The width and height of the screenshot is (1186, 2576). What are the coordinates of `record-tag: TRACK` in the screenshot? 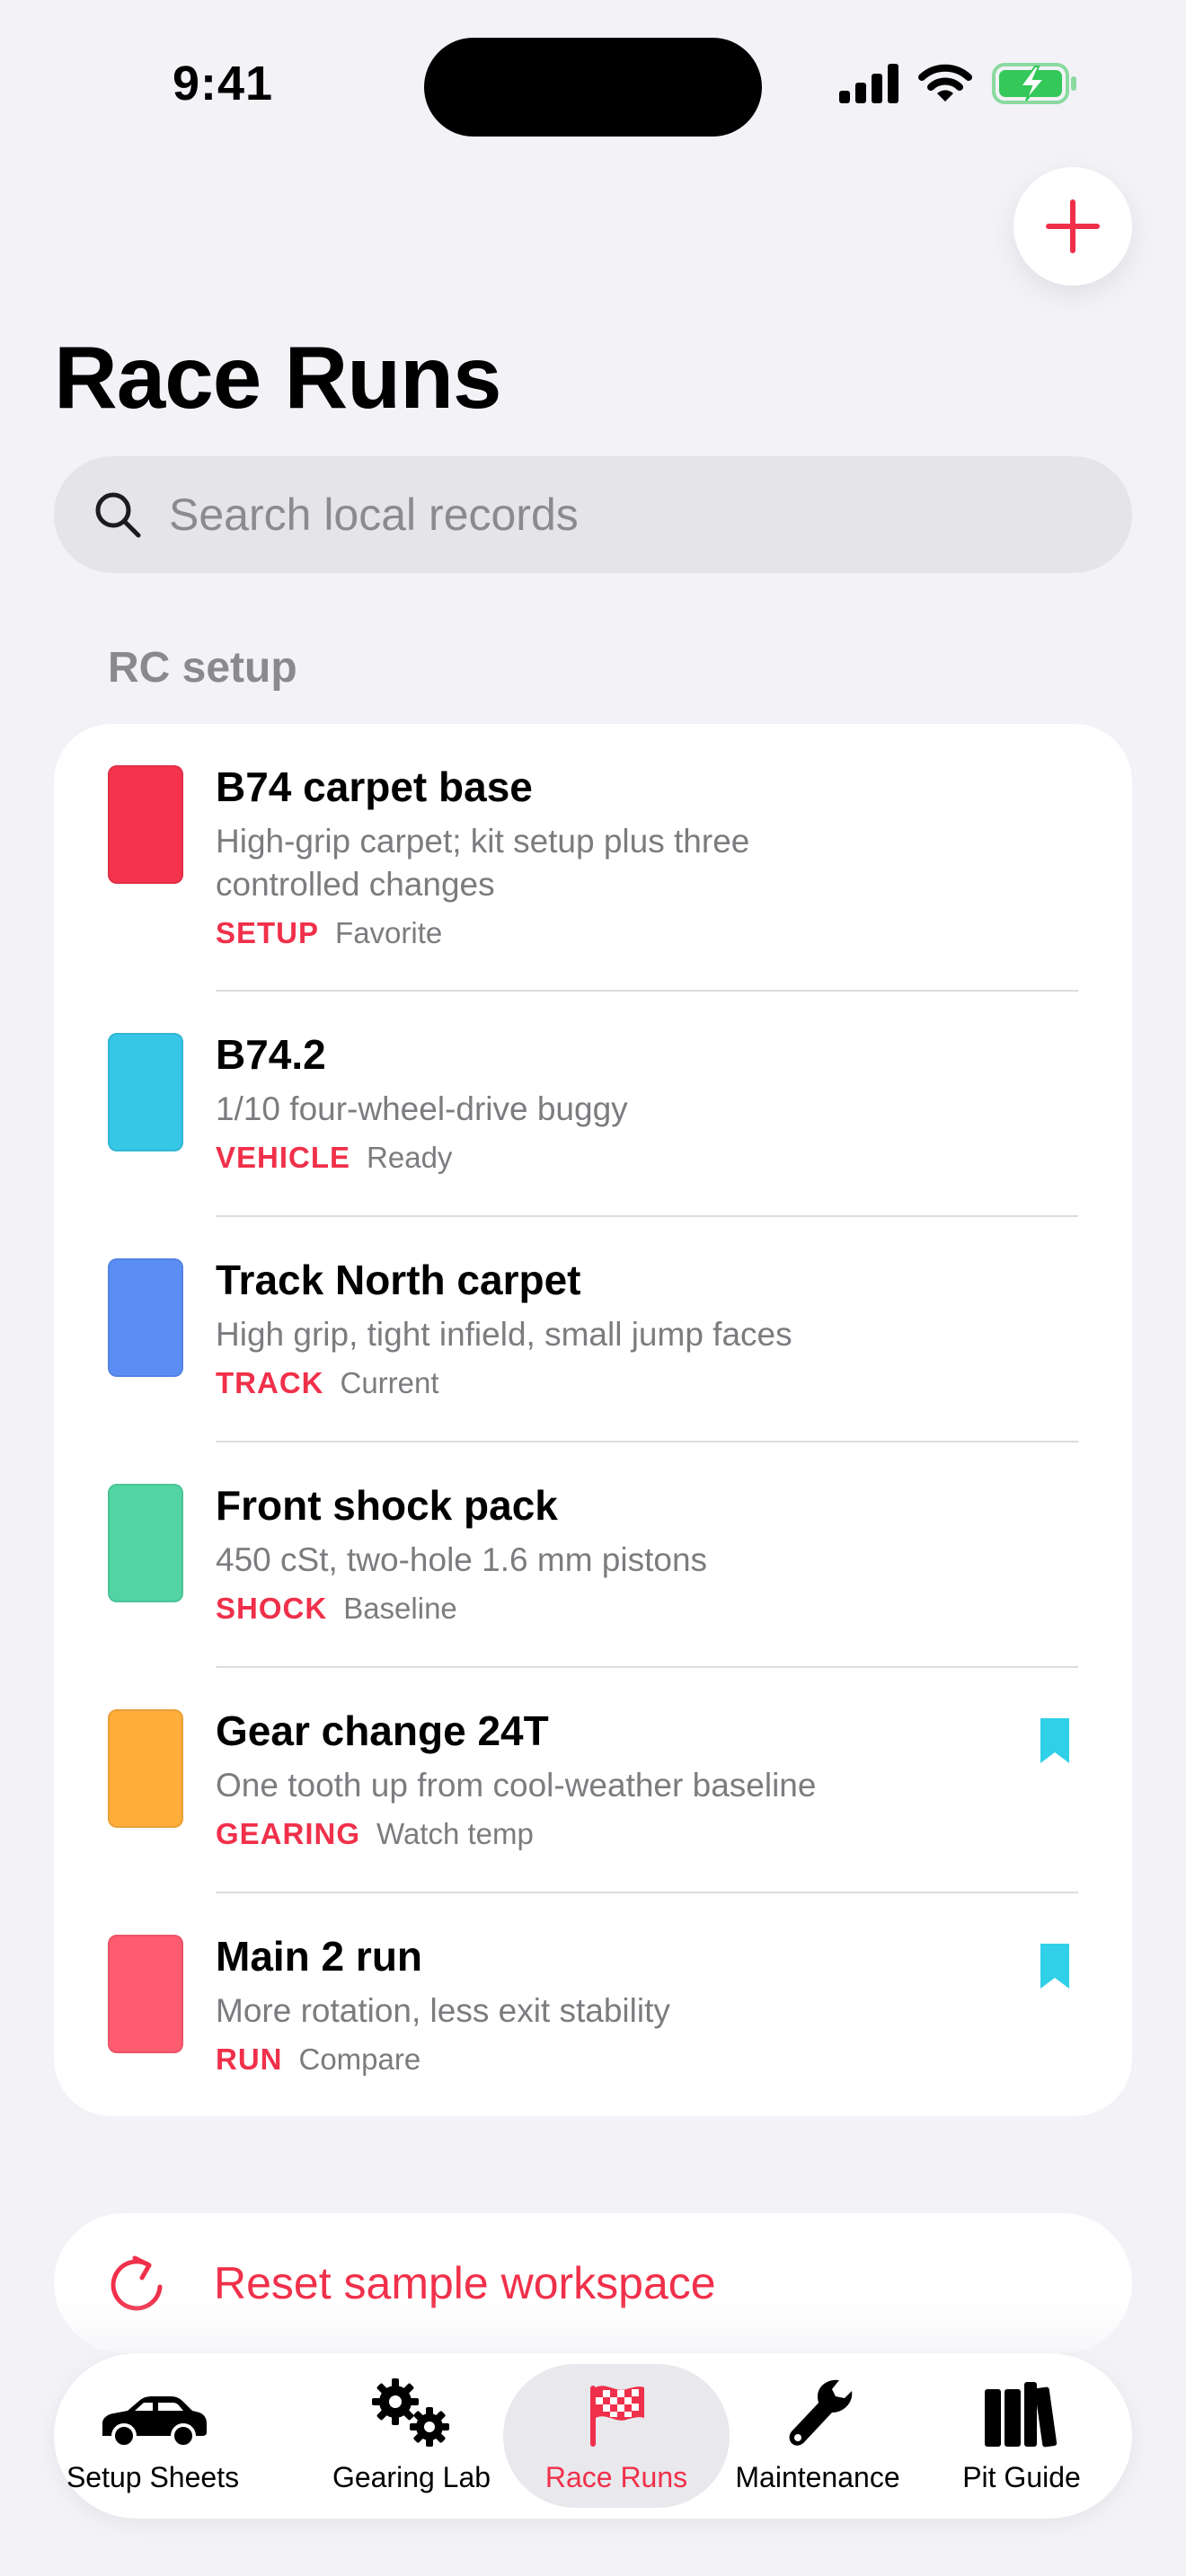 It's located at (270, 1382).